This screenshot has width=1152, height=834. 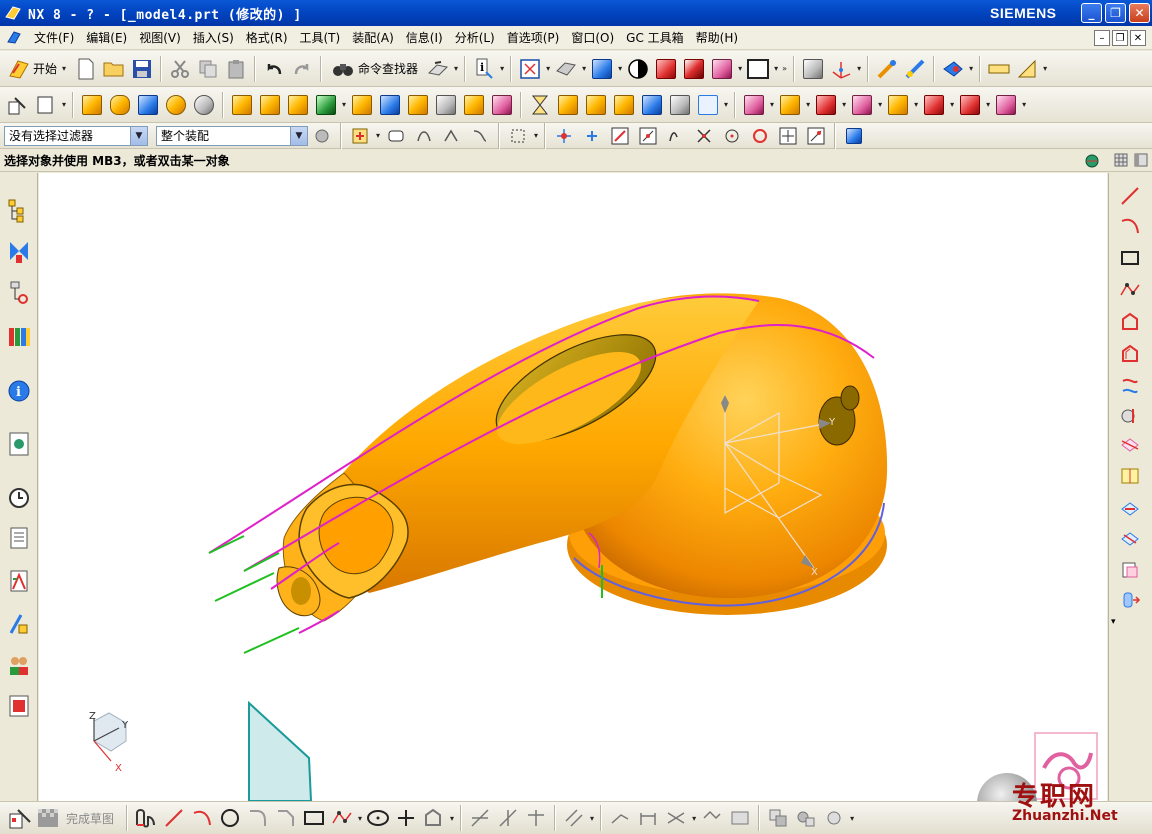 I want to click on trim-body-icon, so click(x=418, y=105).